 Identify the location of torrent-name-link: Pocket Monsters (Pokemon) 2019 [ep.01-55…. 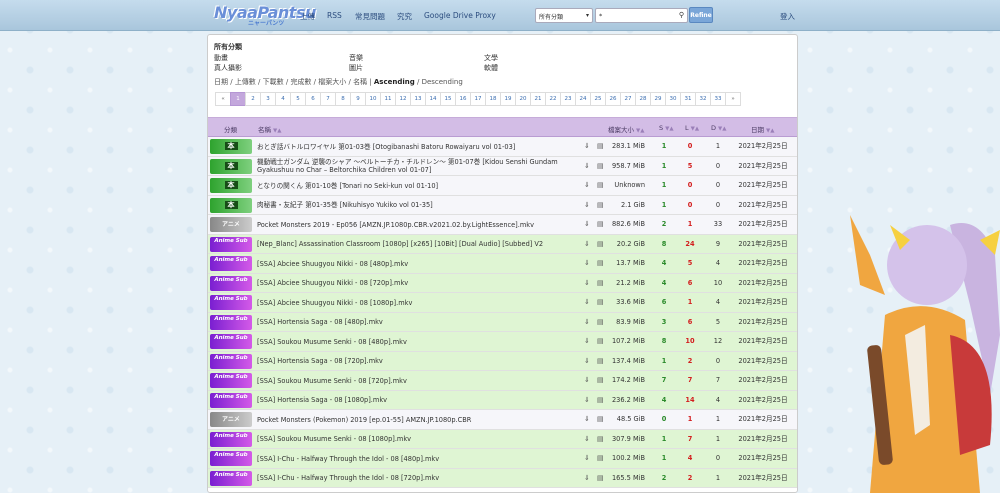
(418, 419).